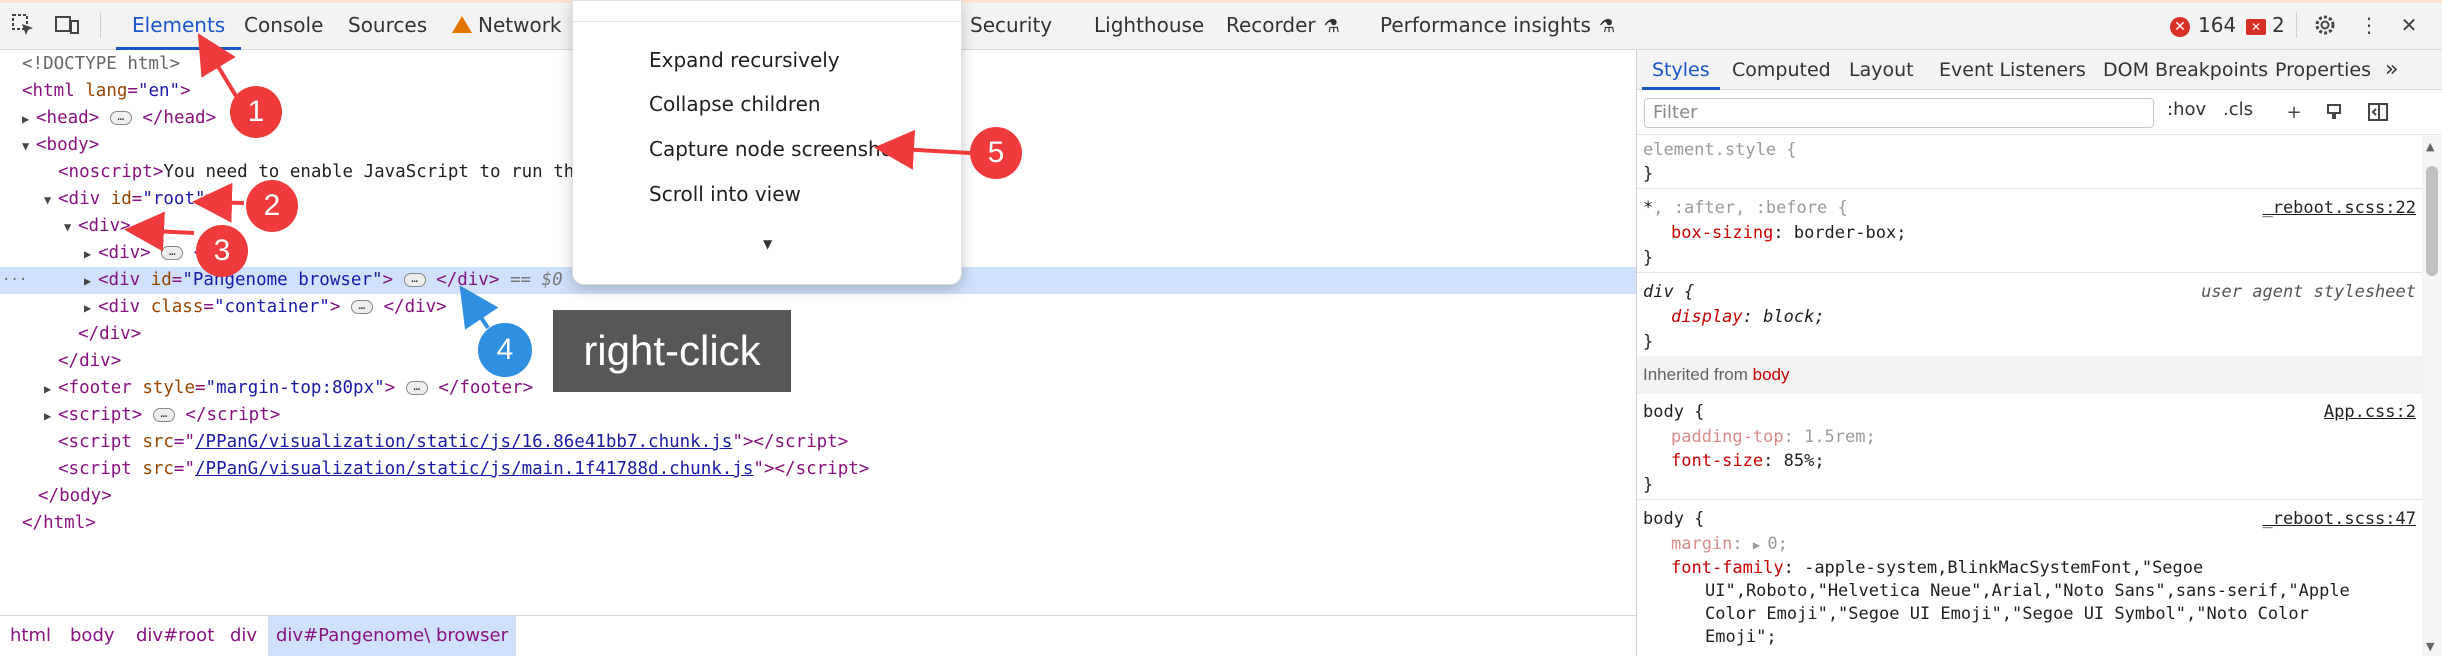 Image resolution: width=2442 pixels, height=656 pixels. I want to click on dom-node-script: ▶ <script> … </script>, so click(818, 415).